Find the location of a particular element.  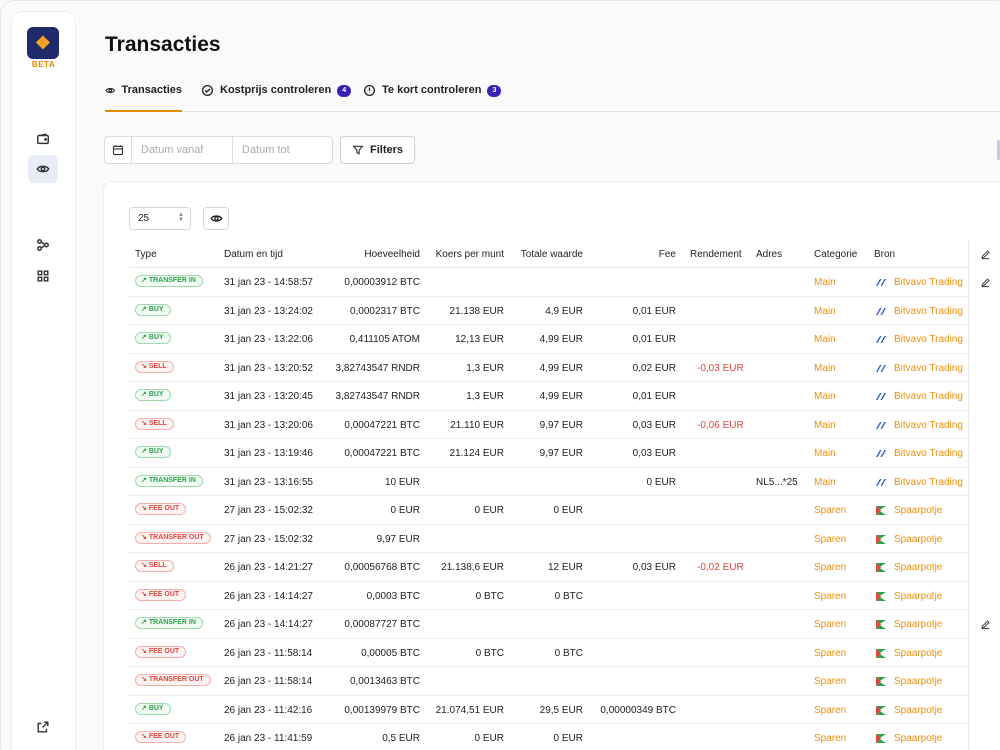

sidebar-item-external is located at coordinates (43, 727).